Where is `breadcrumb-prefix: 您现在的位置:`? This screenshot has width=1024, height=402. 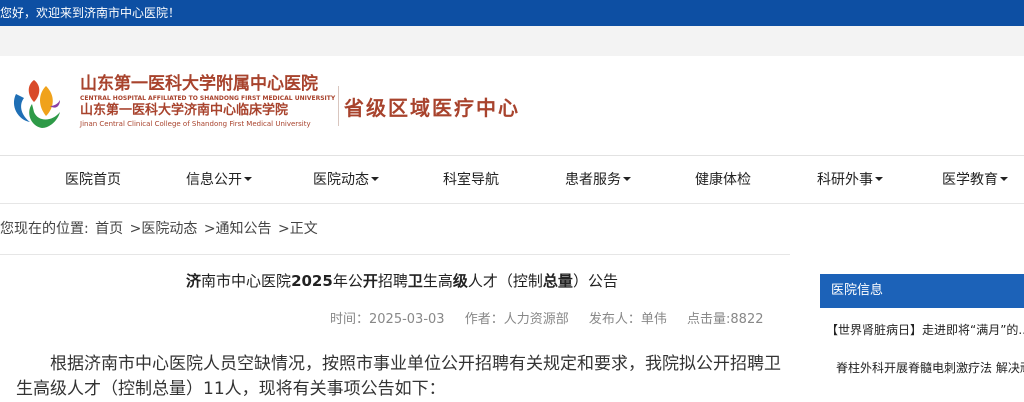 breadcrumb-prefix: 您现在的位置: is located at coordinates (44, 229).